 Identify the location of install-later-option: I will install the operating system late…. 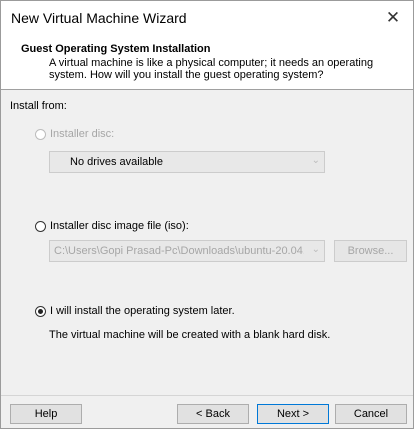
(135, 311).